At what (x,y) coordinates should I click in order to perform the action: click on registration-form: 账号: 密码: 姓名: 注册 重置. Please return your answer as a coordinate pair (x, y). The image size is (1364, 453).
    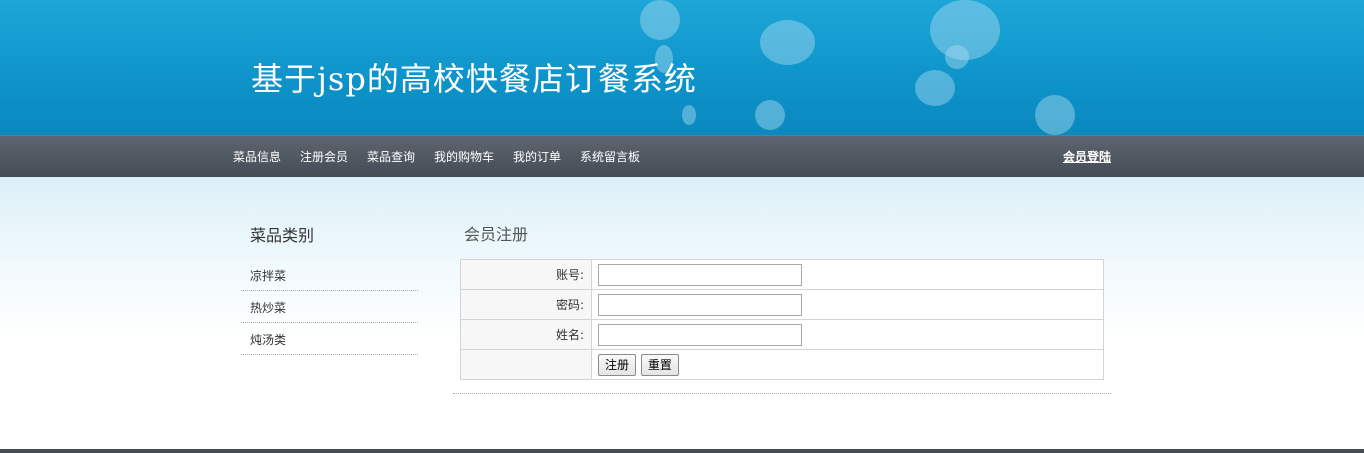
    Looking at the image, I should click on (782, 319).